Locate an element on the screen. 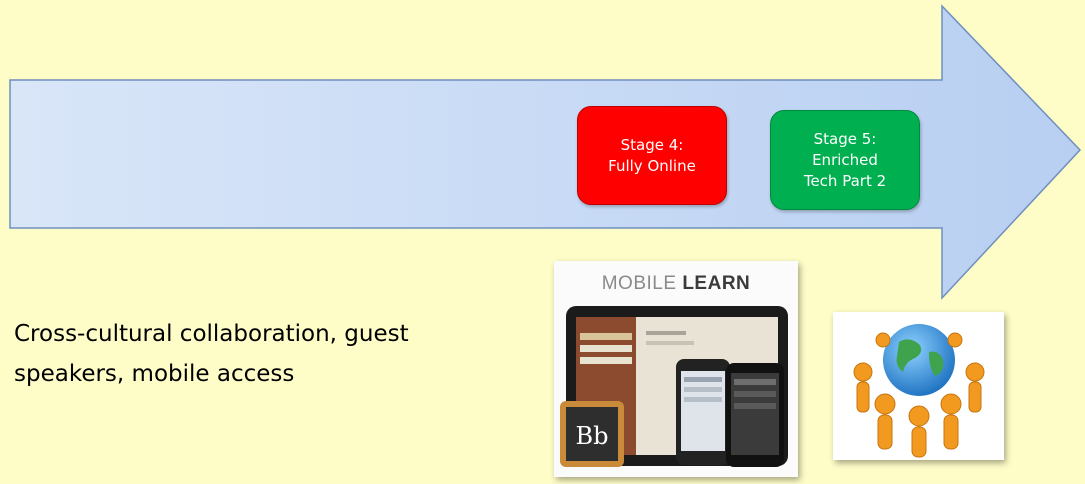  devices-illustration: Bb is located at coordinates (674, 386).